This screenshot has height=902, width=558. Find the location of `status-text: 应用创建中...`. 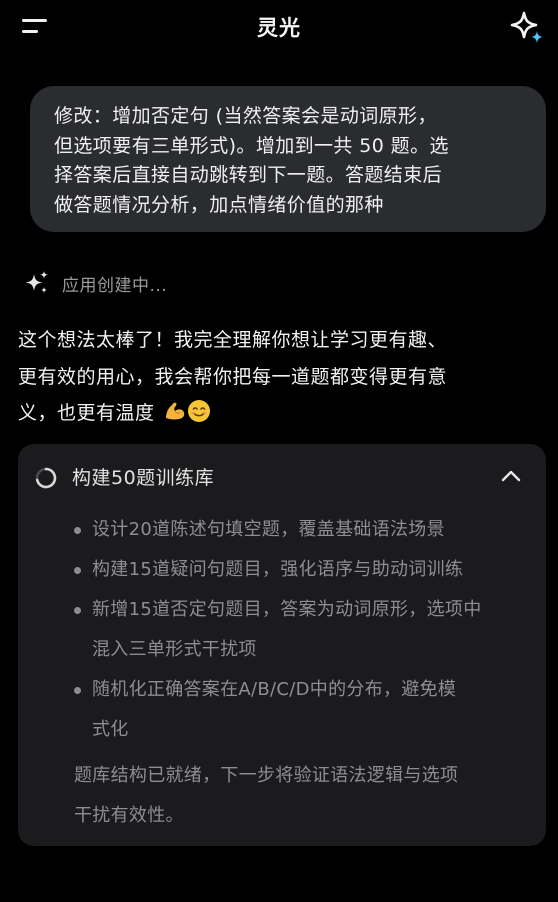

status-text: 应用创建中... is located at coordinates (115, 285).